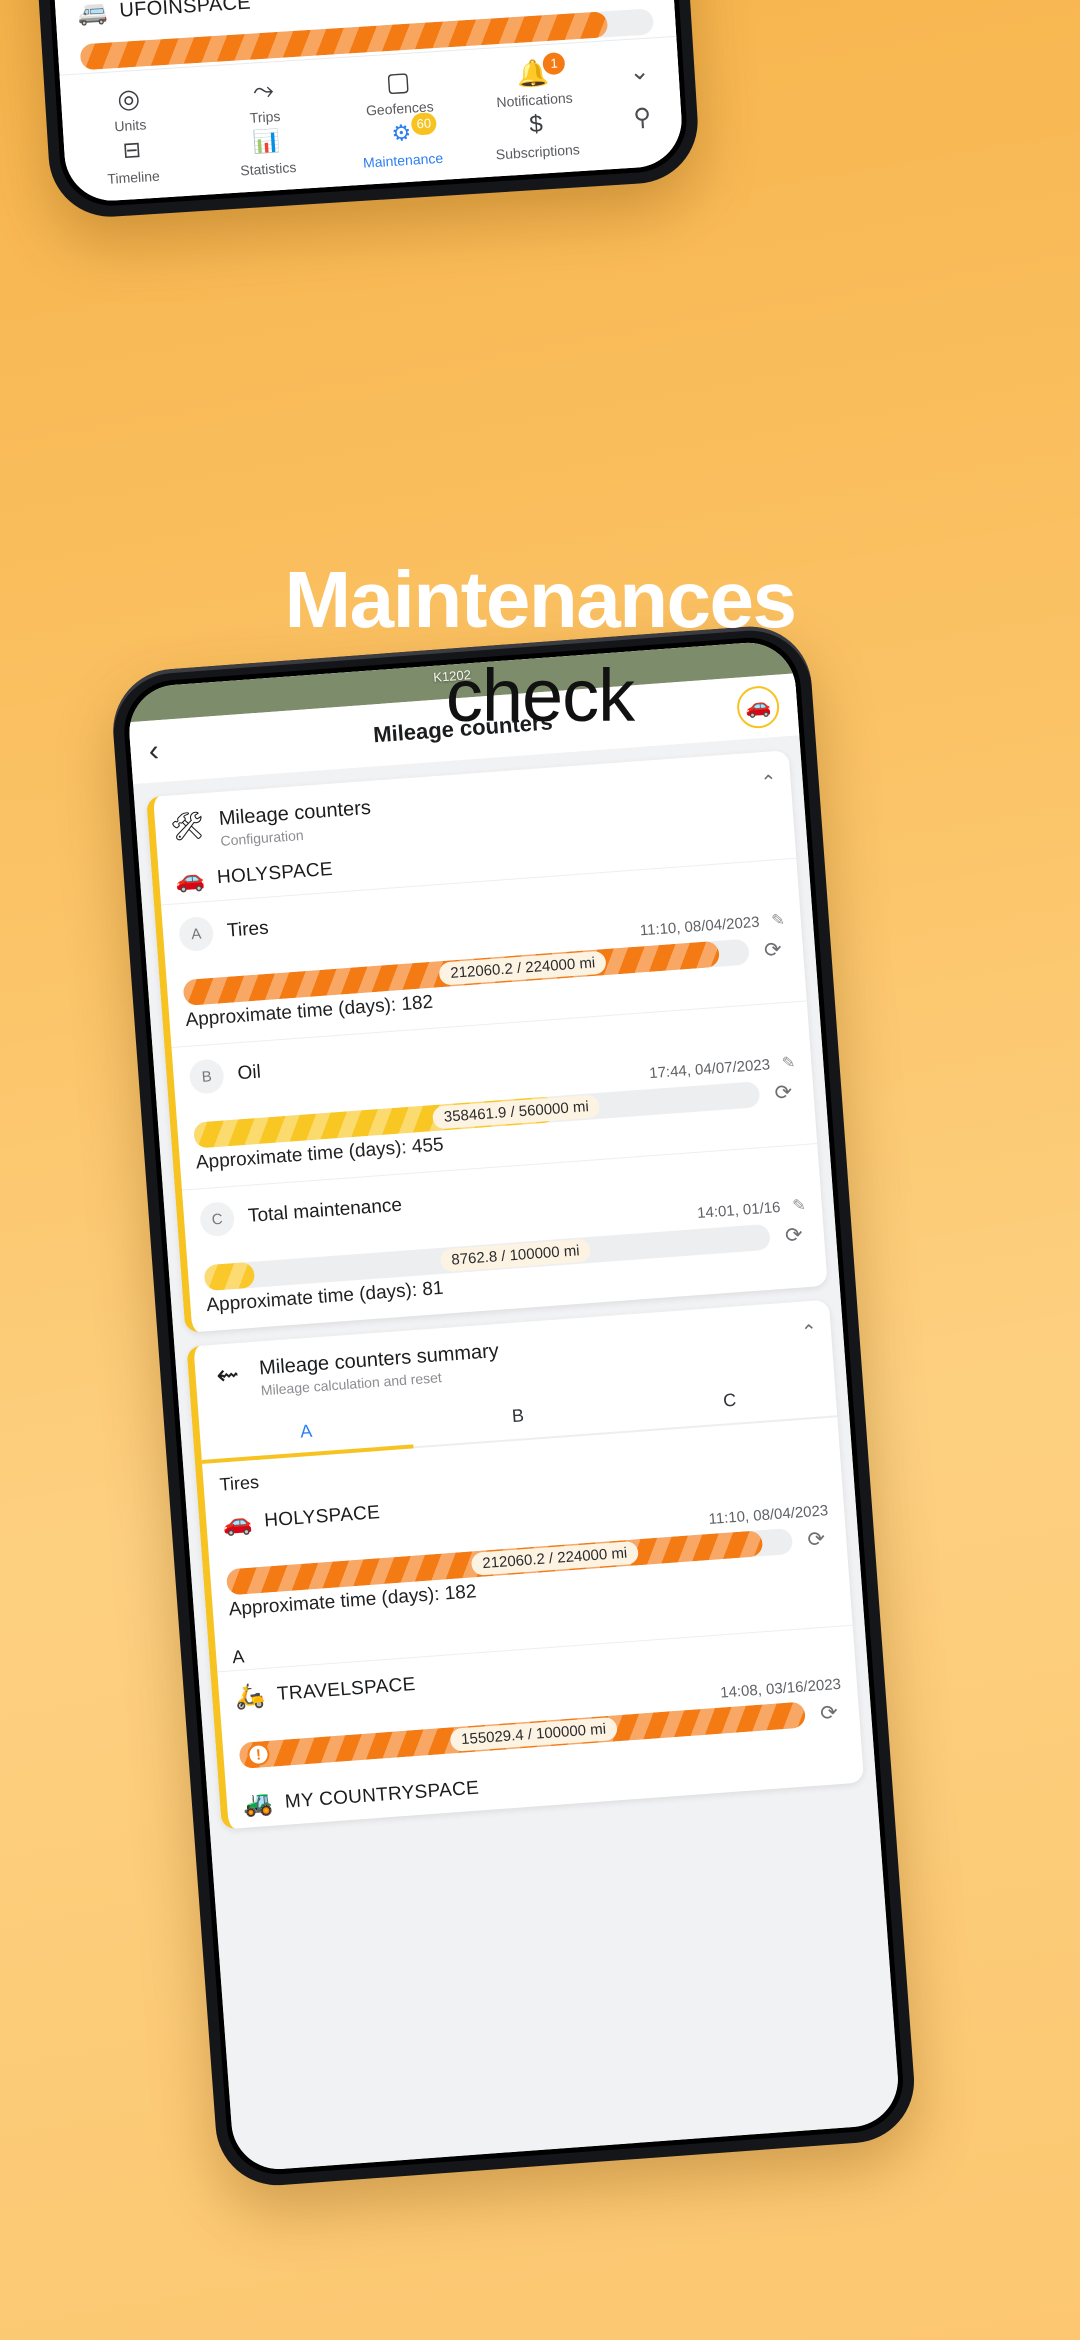  Describe the element at coordinates (185, 11) in the screenshot. I see `unit-name: UFOINSPACE` at that location.